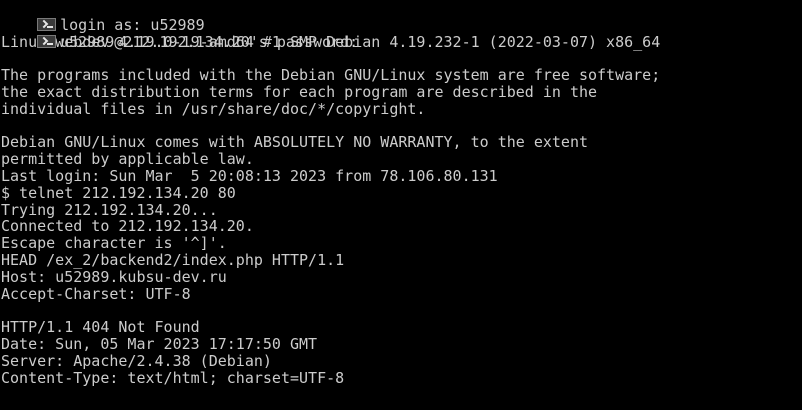 This screenshot has width=802, height=410. I want to click on login-text: login as: u52989, so click(132, 24).